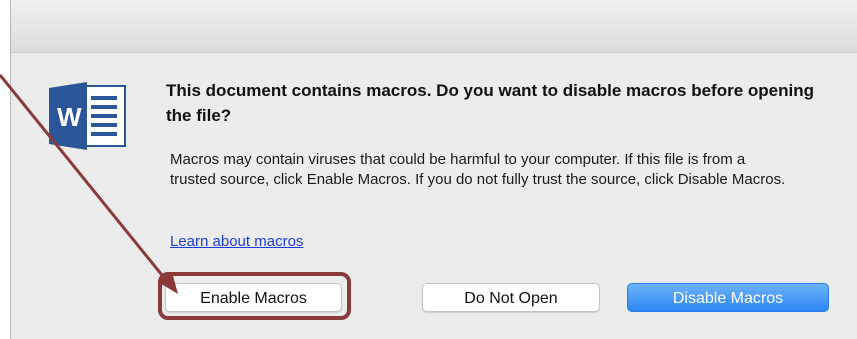  Describe the element at coordinates (236, 241) in the screenshot. I see `learn-about-macros-link: Learn about macros` at that location.